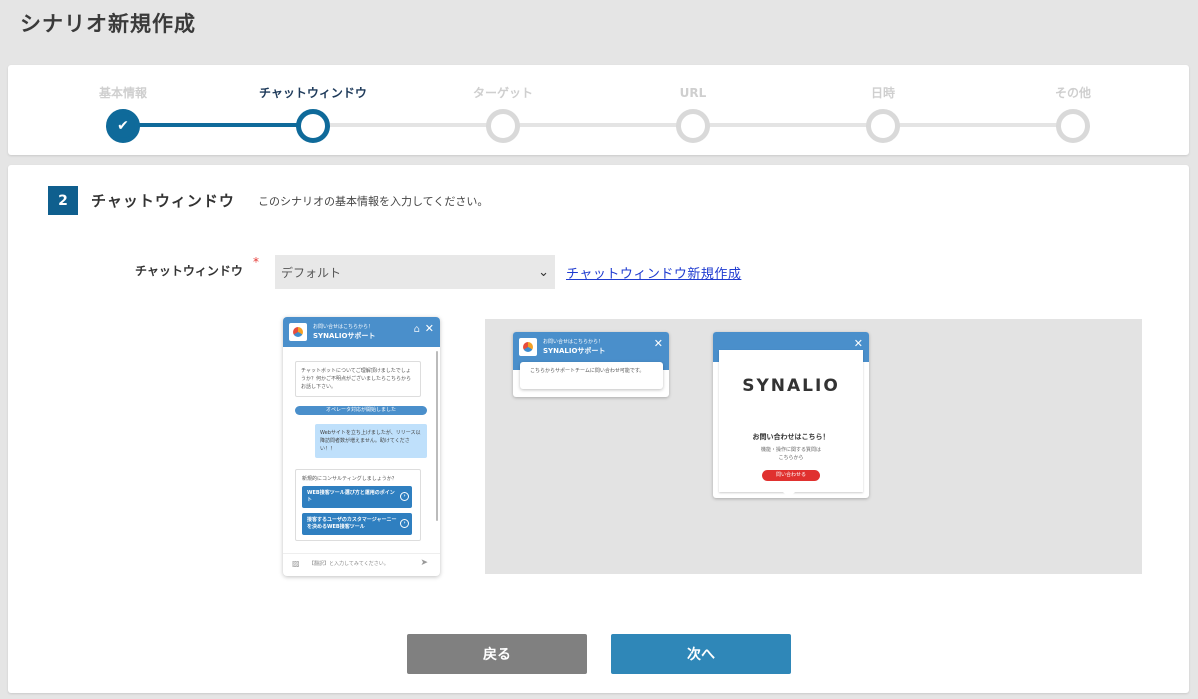 Image resolution: width=1198 pixels, height=699 pixels. What do you see at coordinates (693, 93) in the screenshot?
I see `step-label: URL` at bounding box center [693, 93].